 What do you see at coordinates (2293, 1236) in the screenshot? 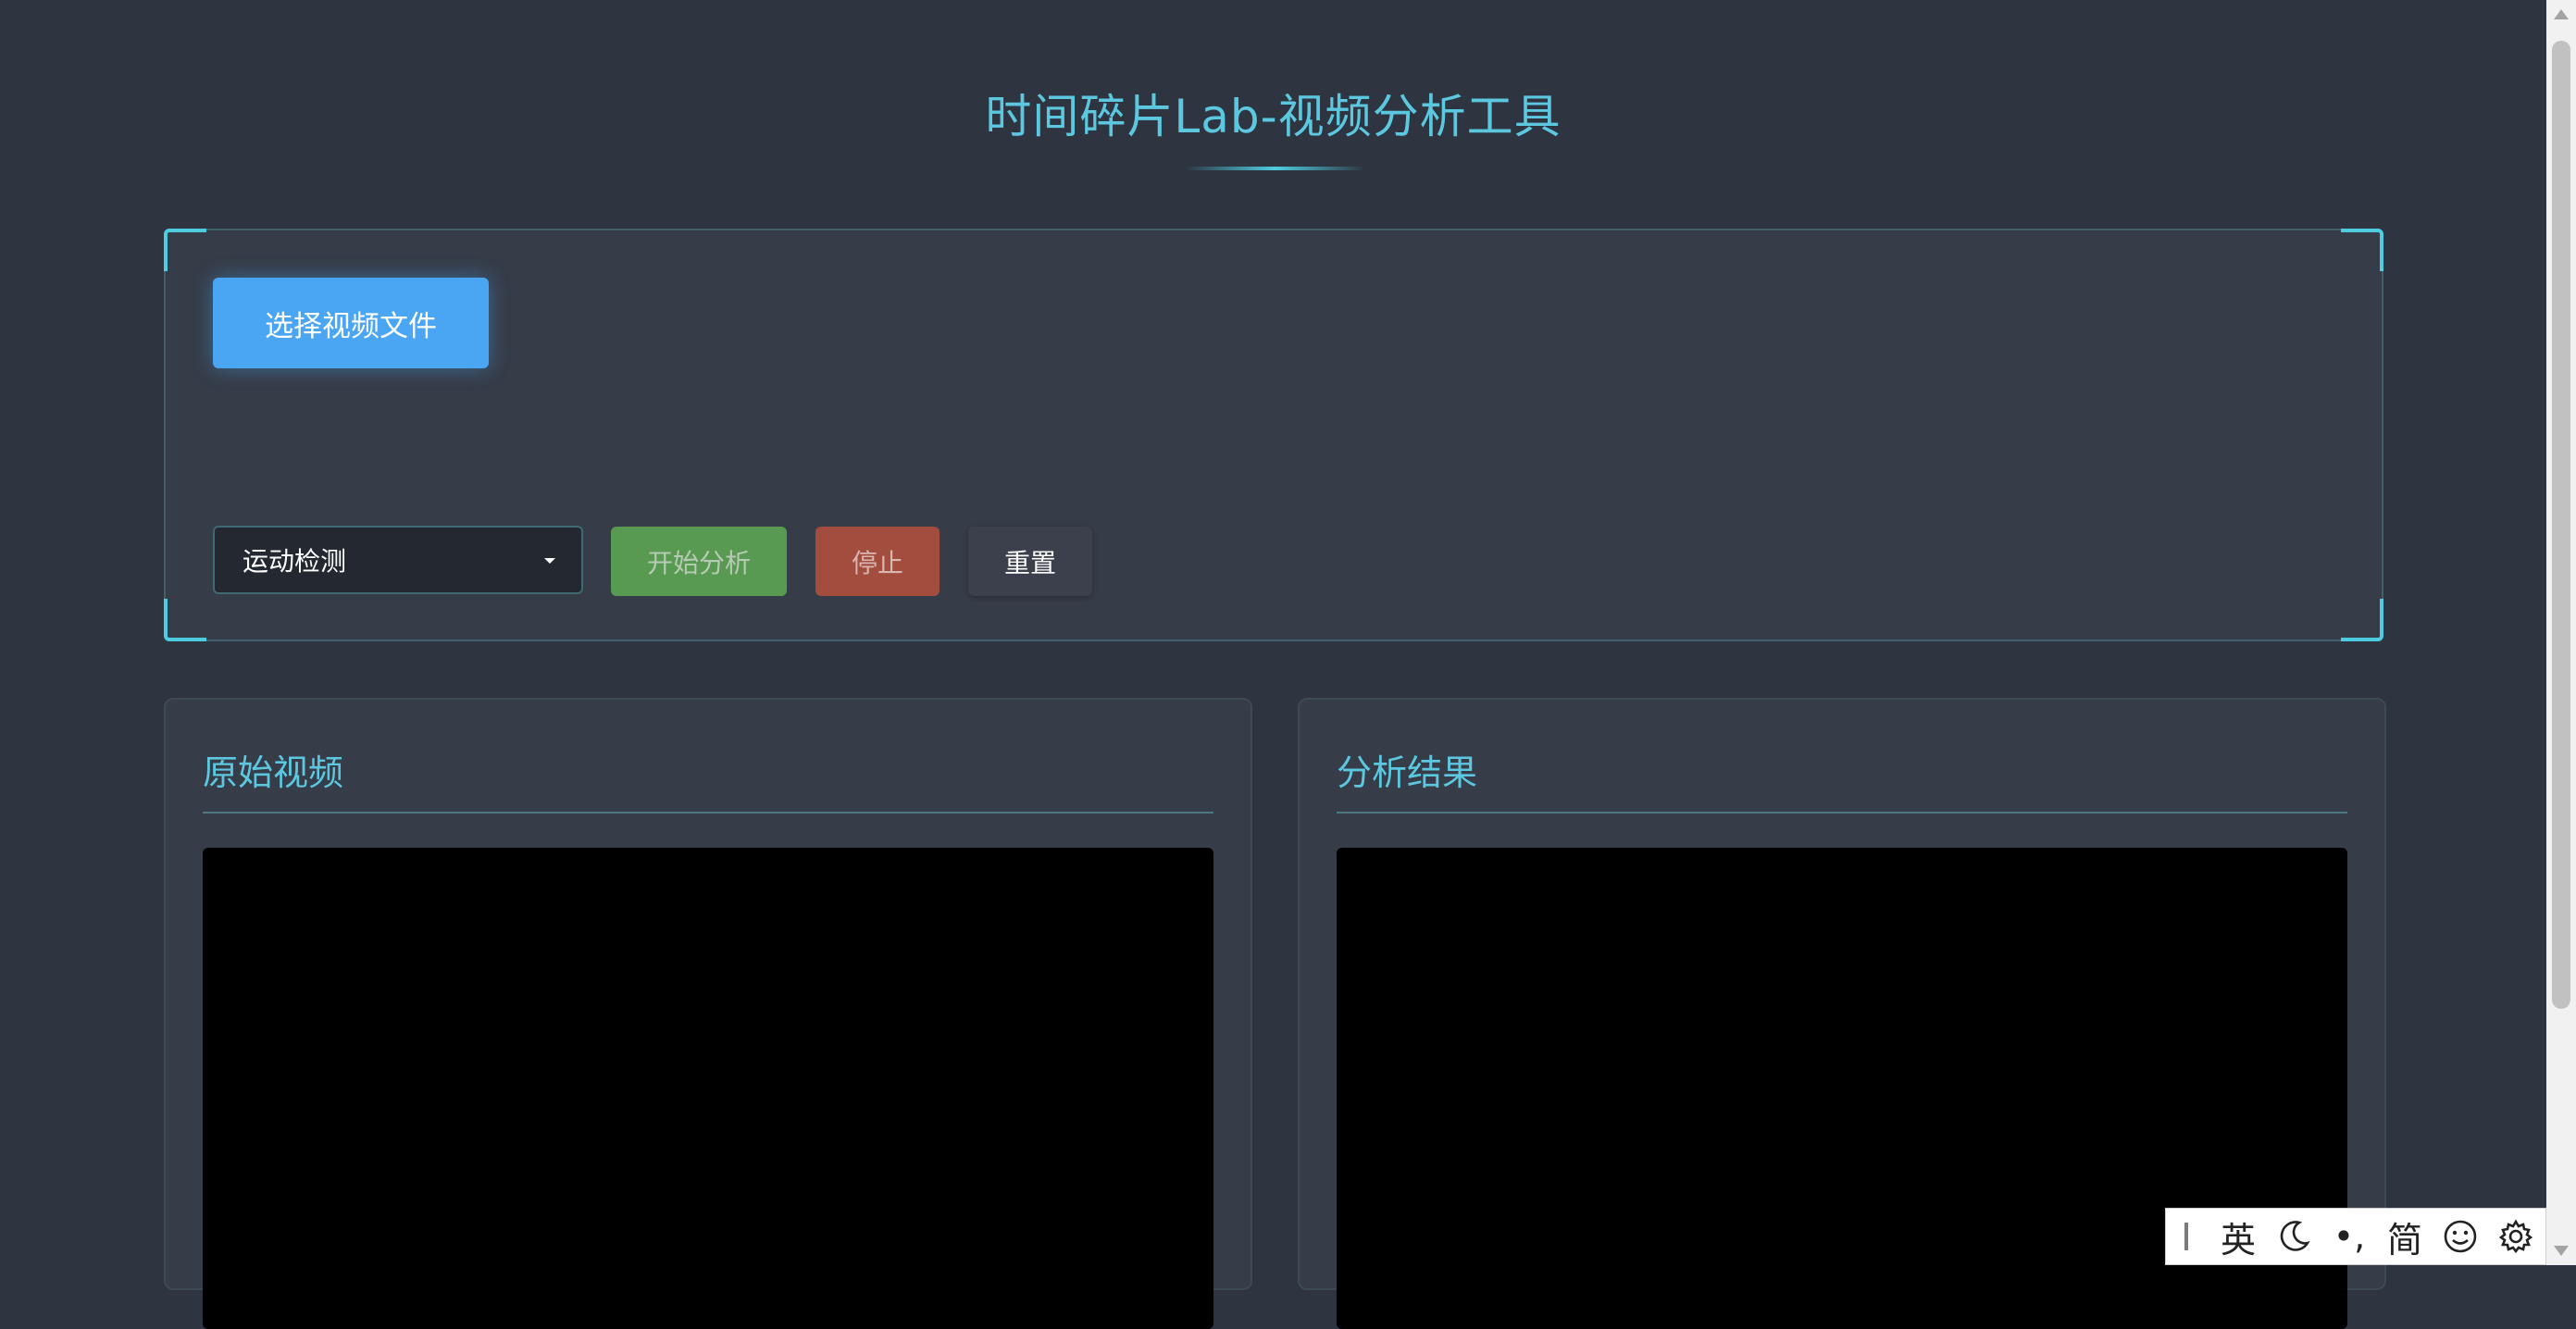
I see `moon-icon` at bounding box center [2293, 1236].